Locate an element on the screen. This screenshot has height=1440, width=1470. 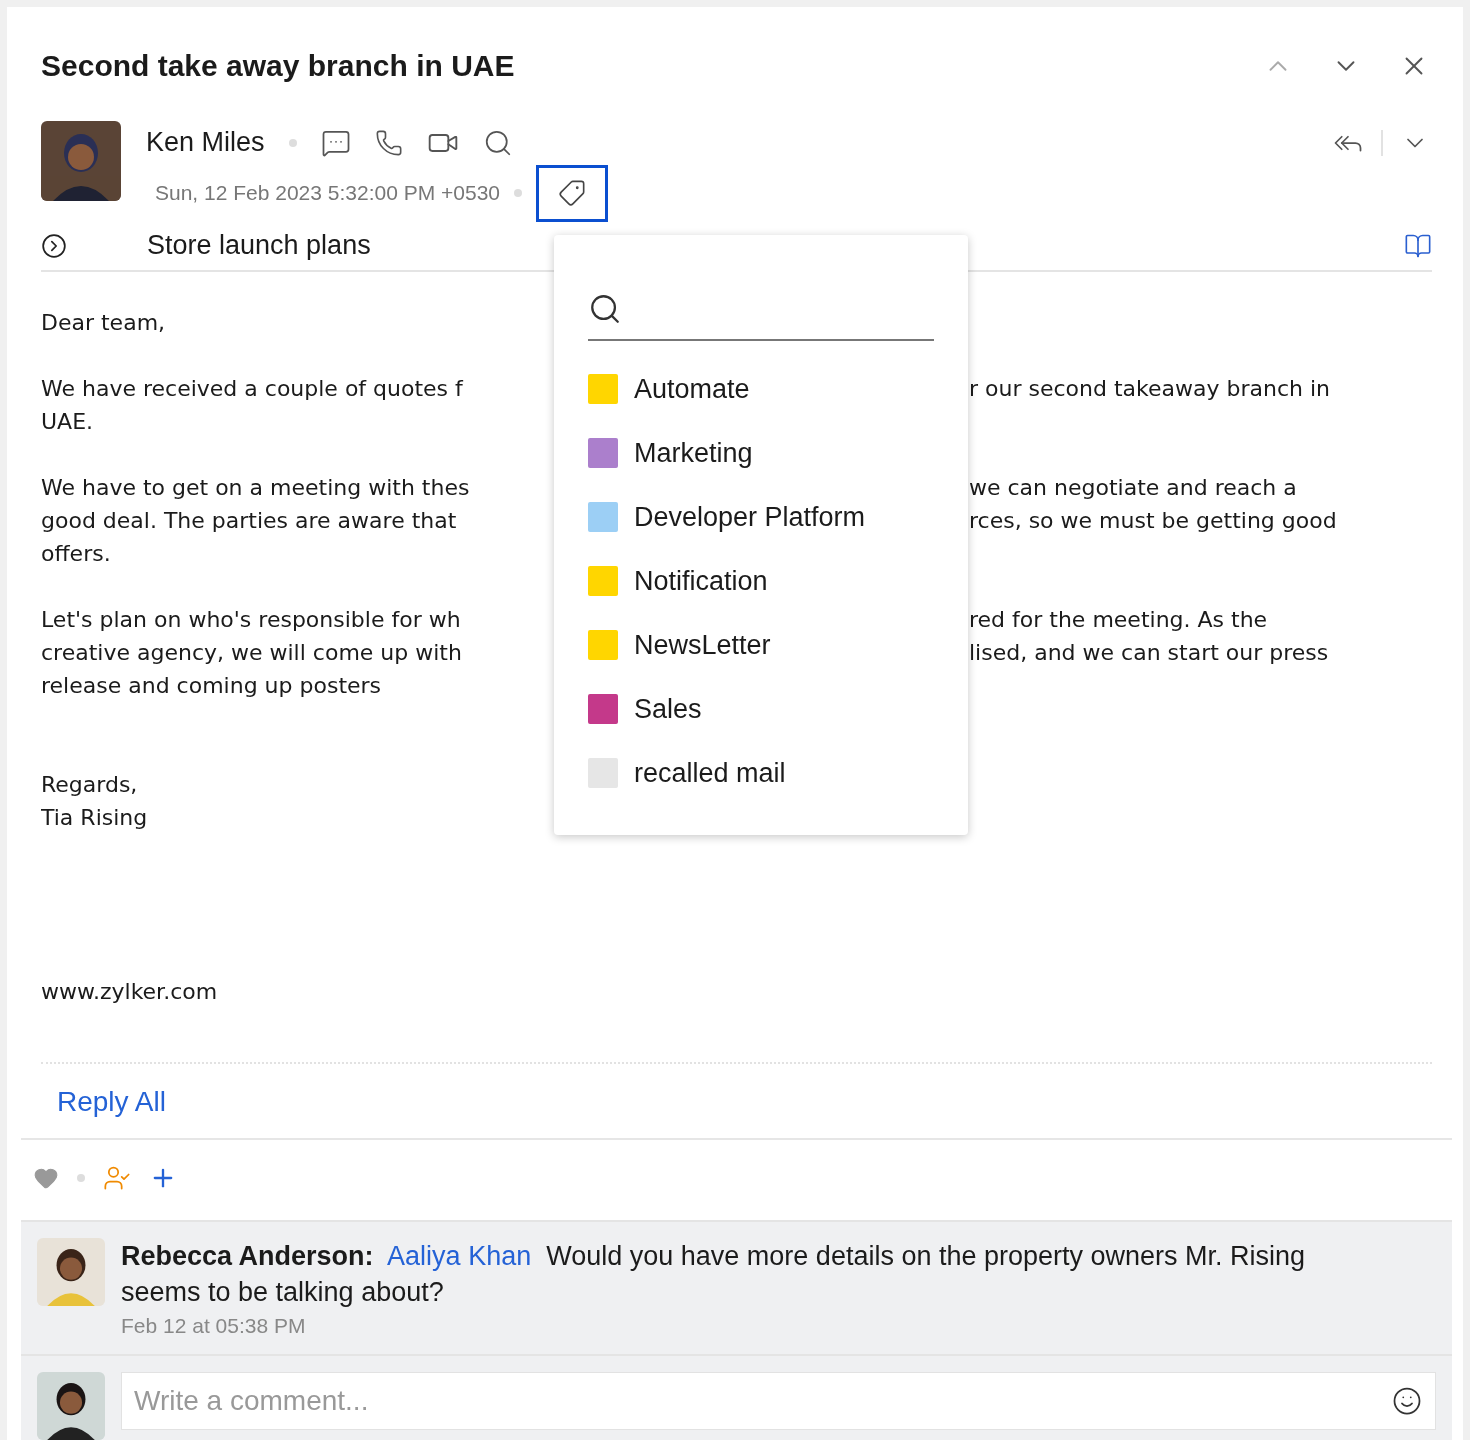
tag-item: Sales is located at coordinates (761, 709).